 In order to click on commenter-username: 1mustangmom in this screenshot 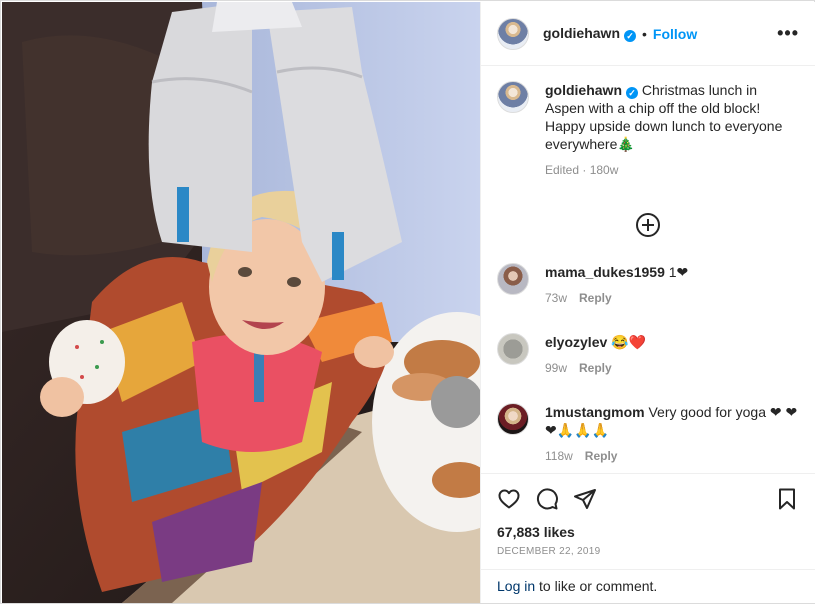, I will do `click(595, 412)`.